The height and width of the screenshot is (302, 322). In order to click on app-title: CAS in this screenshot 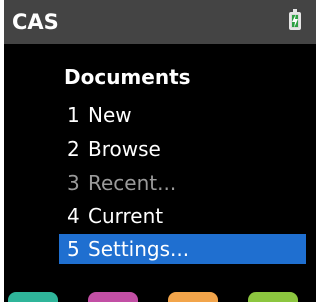, I will do `click(35, 22)`.